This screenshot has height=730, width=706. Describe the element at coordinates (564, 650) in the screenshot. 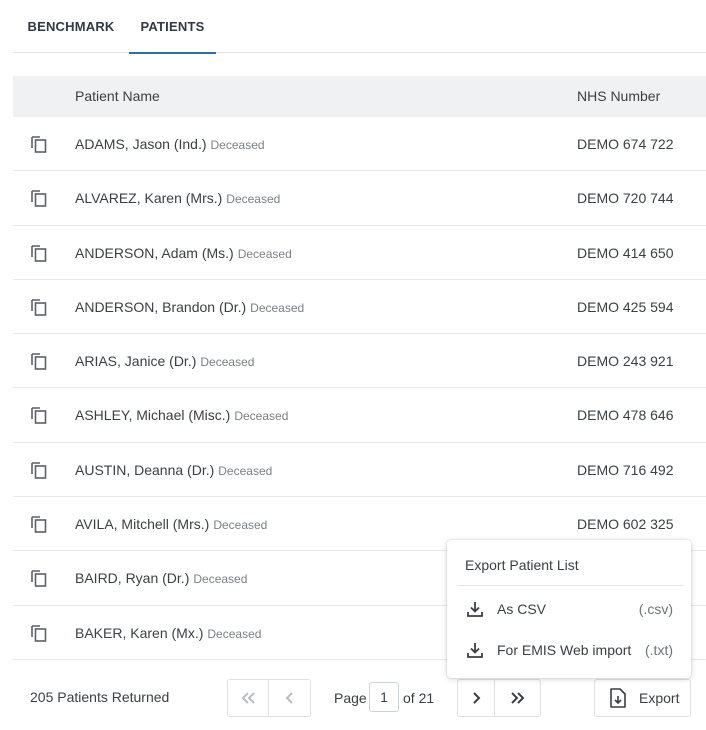

I see `export-emis-label: For EMIS Web import` at that location.